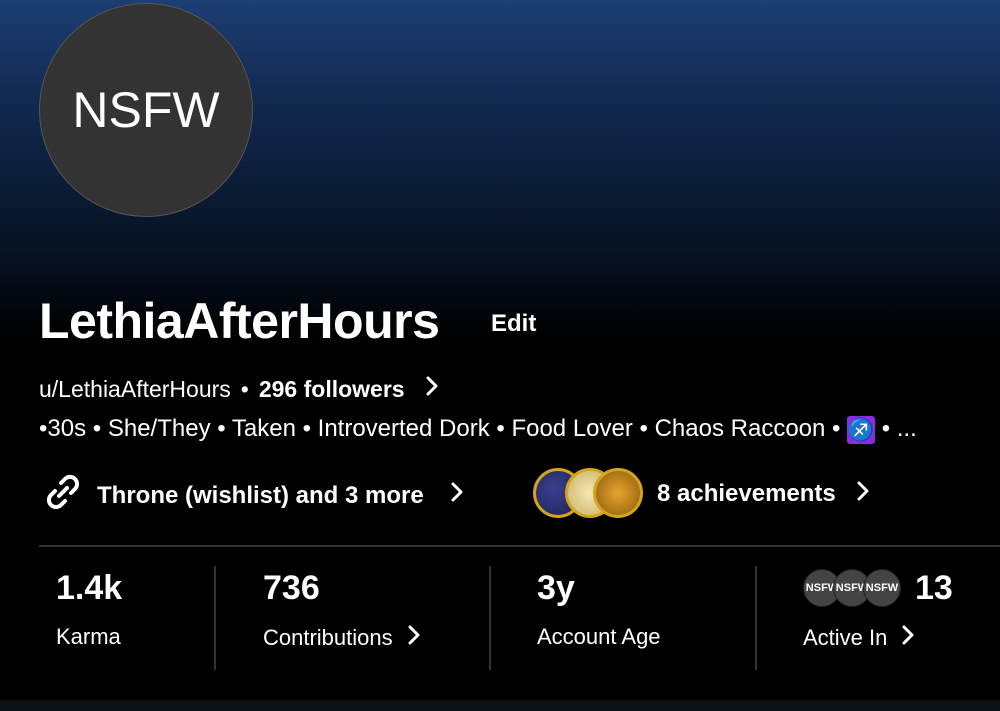 The image size is (1000, 711). What do you see at coordinates (89, 608) in the screenshot?
I see `karma-stat: 1.4k Karma` at bounding box center [89, 608].